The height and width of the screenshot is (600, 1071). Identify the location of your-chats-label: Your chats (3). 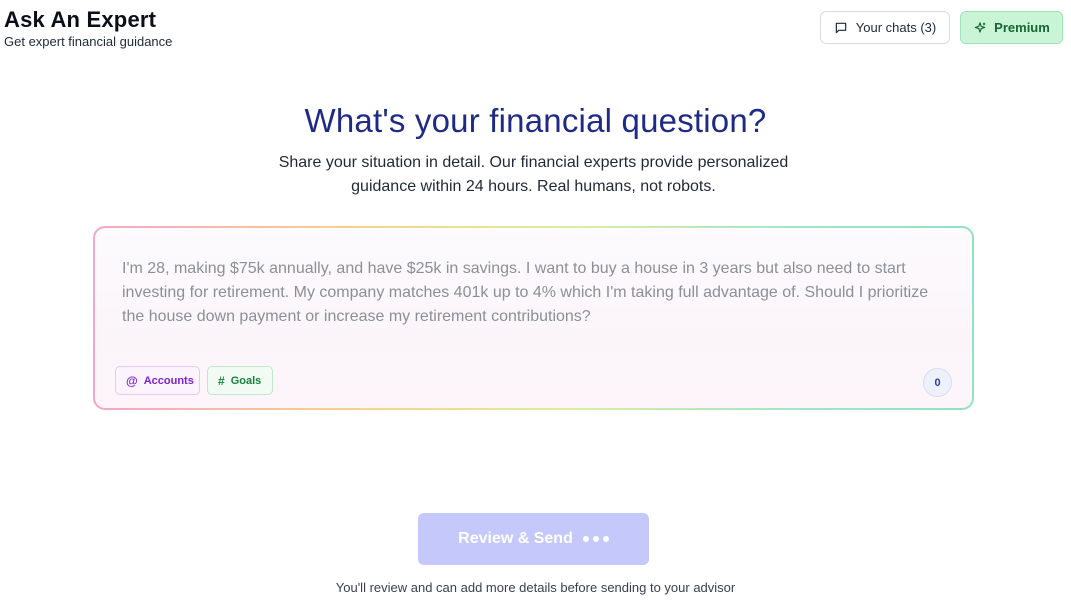
(896, 27).